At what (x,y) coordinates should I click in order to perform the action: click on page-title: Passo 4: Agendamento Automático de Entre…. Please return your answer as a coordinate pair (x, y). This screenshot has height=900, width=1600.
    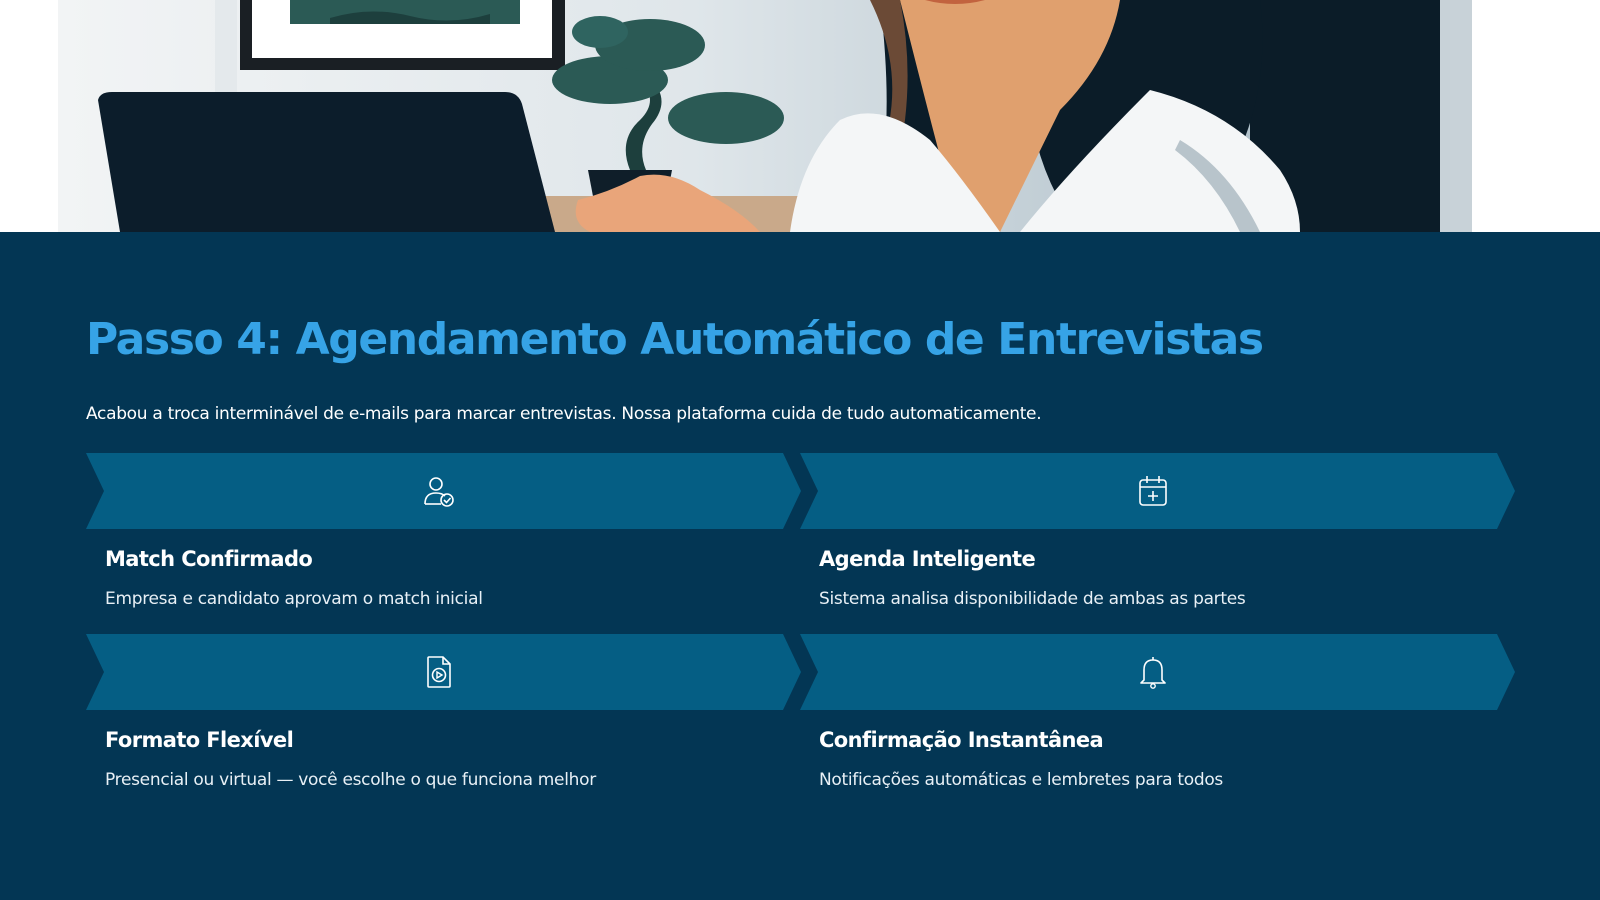
    Looking at the image, I should click on (675, 339).